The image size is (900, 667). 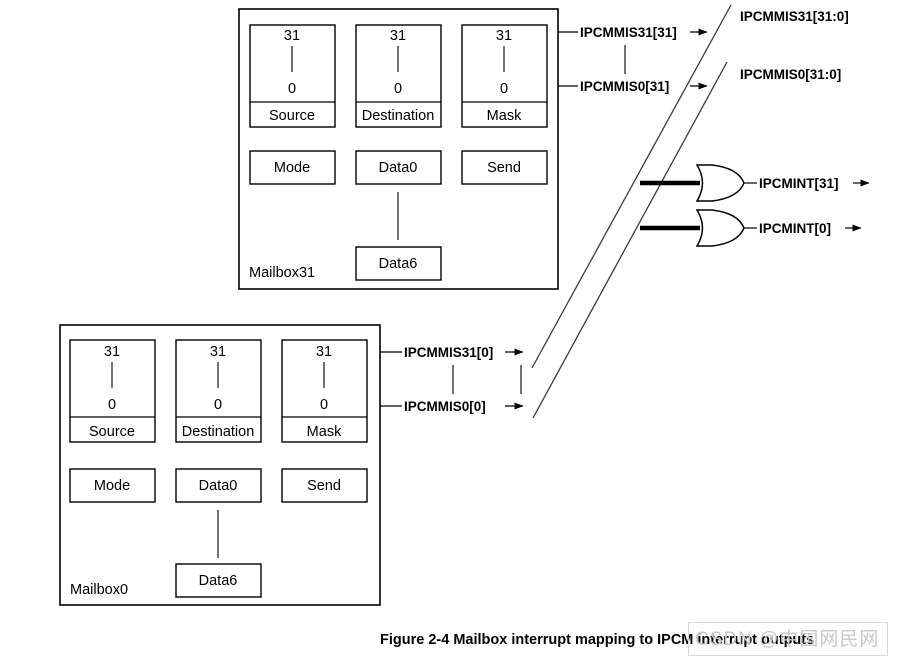 What do you see at coordinates (504, 116) in the screenshot?
I see `mailbox31-mask-label: Mask` at bounding box center [504, 116].